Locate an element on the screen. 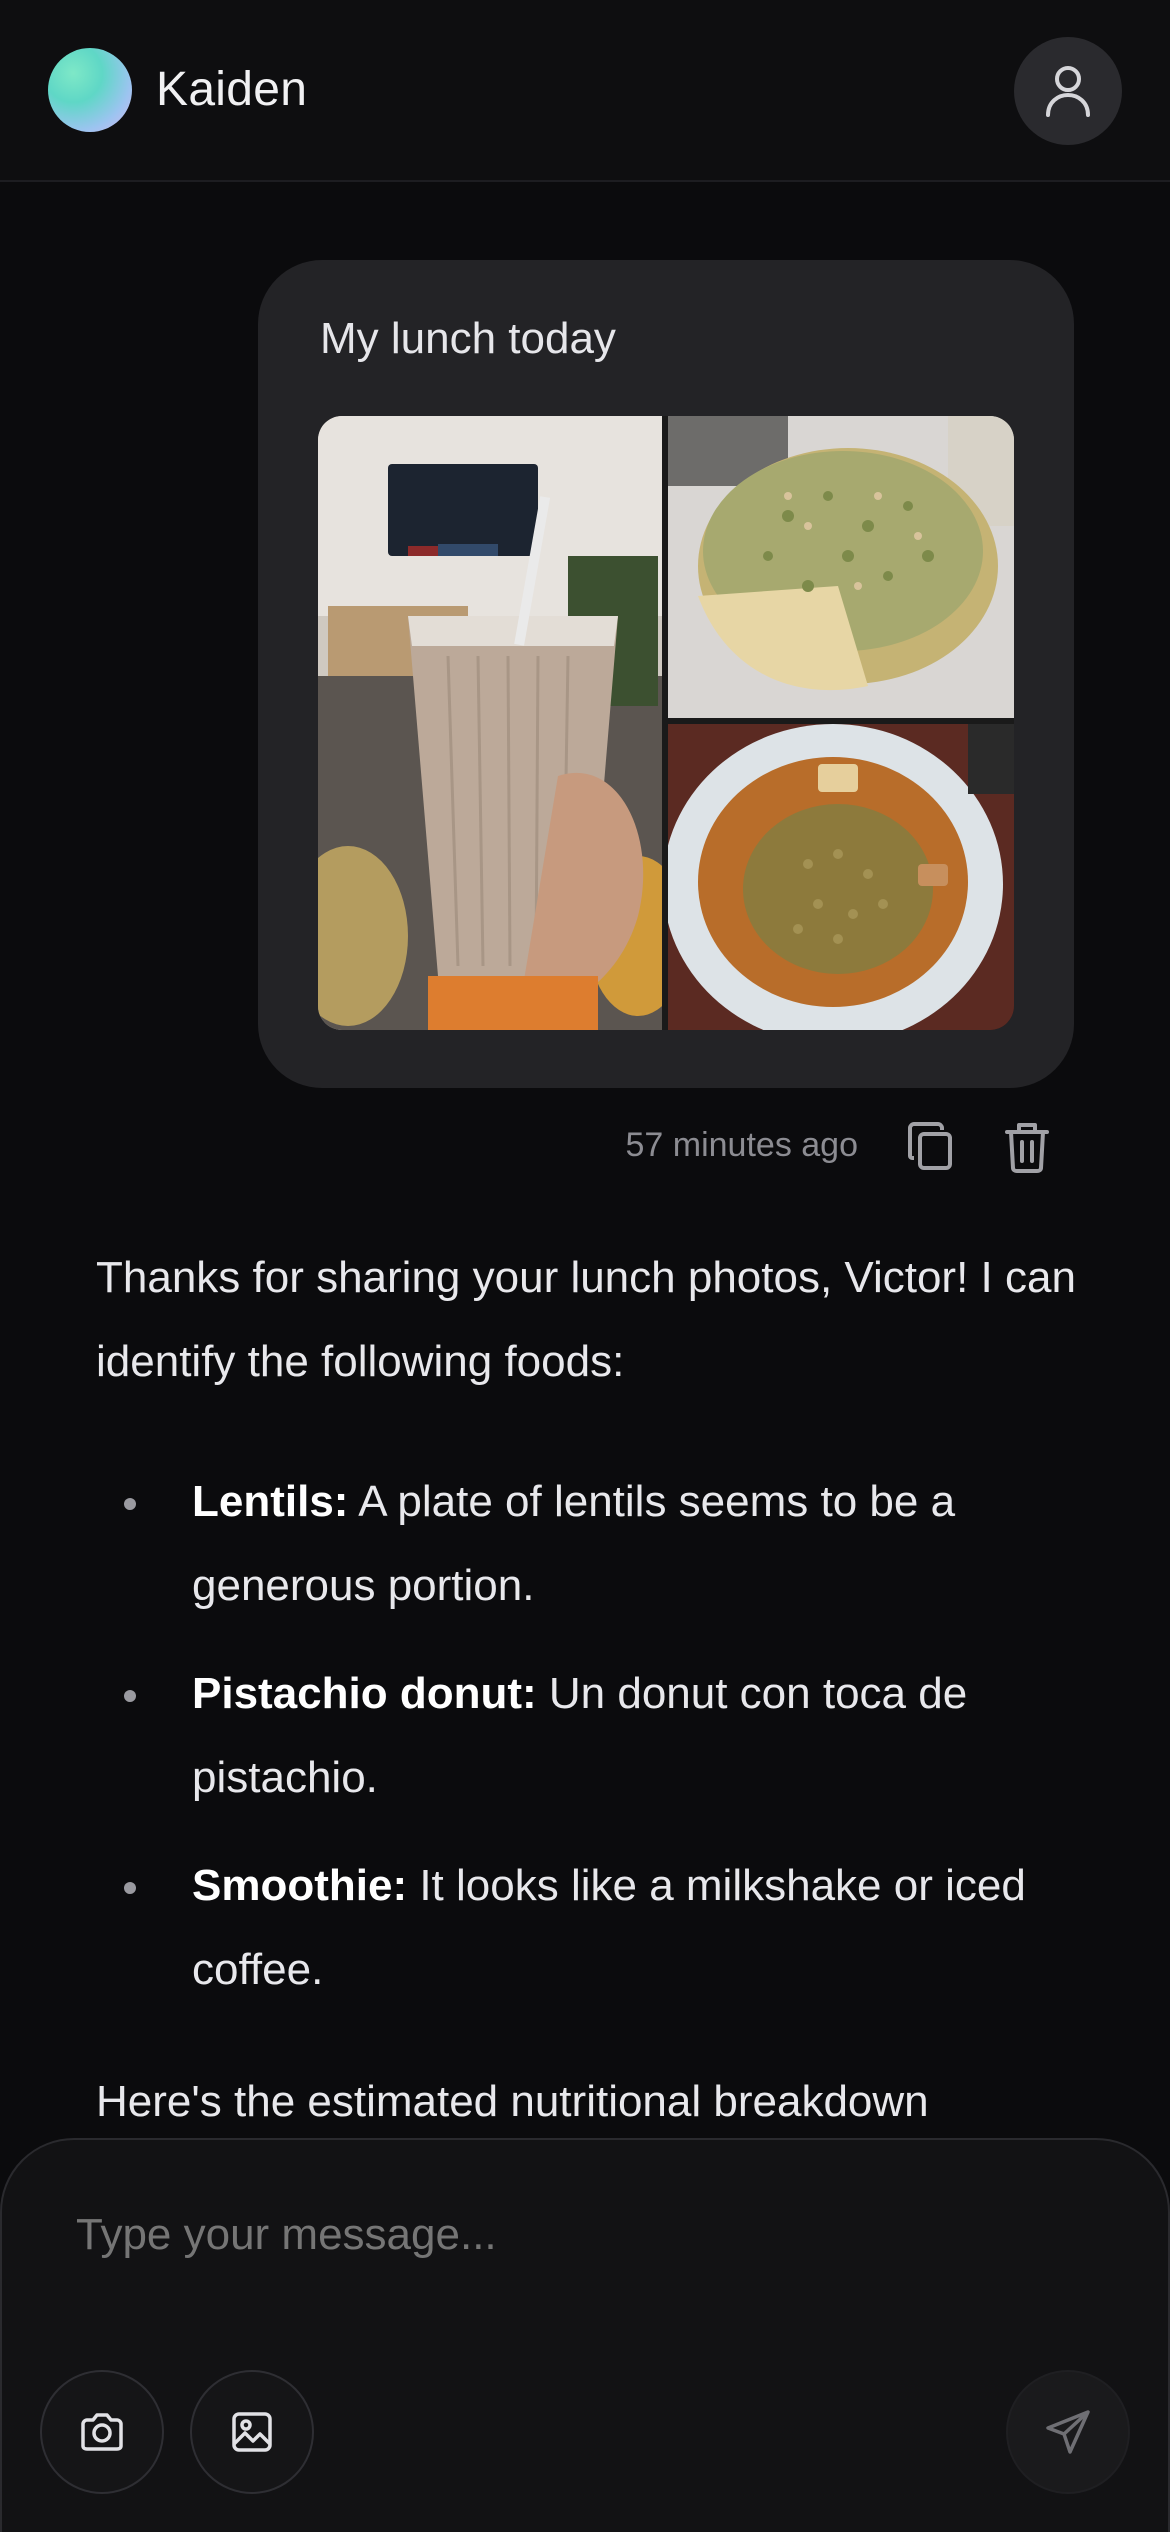  item-label: Pistachio donut: is located at coordinates (364, 1693).